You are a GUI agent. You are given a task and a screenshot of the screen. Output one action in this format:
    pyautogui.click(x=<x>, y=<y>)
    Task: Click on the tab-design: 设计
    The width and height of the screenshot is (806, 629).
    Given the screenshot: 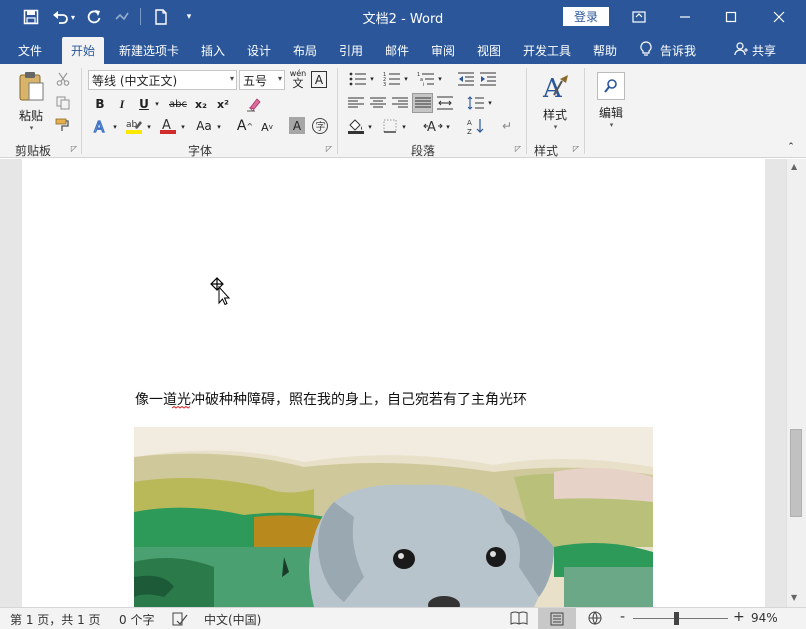 What is the action you would take?
    pyautogui.click(x=259, y=50)
    